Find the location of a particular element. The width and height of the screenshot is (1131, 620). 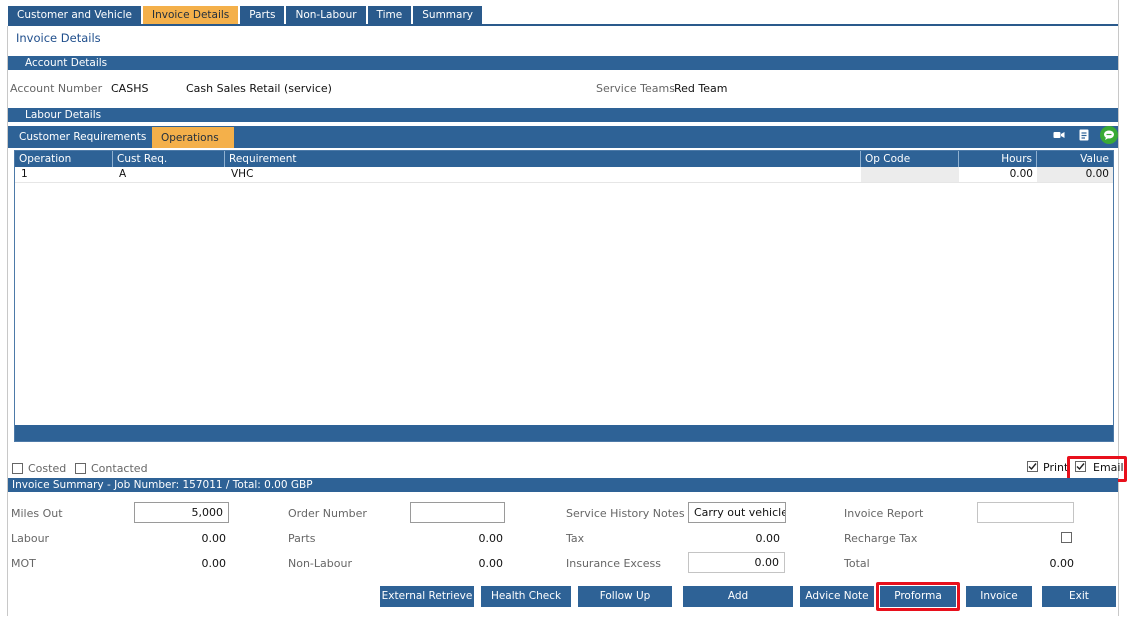

chat-icon is located at coordinates (1109, 135).